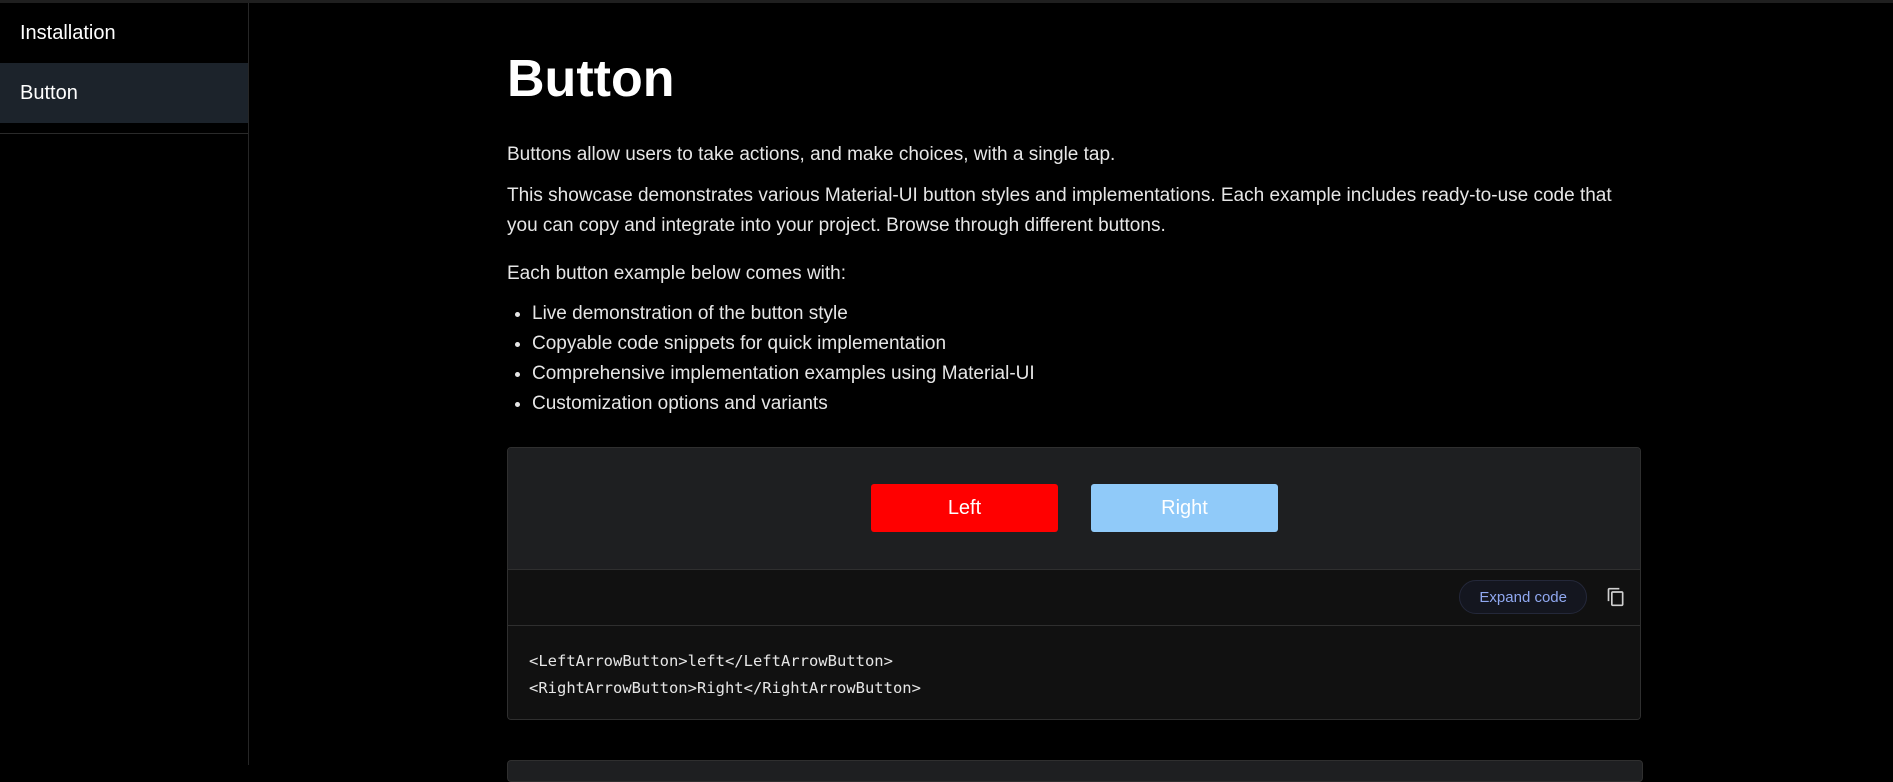 The height and width of the screenshot is (782, 1893). What do you see at coordinates (124, 384) in the screenshot?
I see `sidebar: Installation Button` at bounding box center [124, 384].